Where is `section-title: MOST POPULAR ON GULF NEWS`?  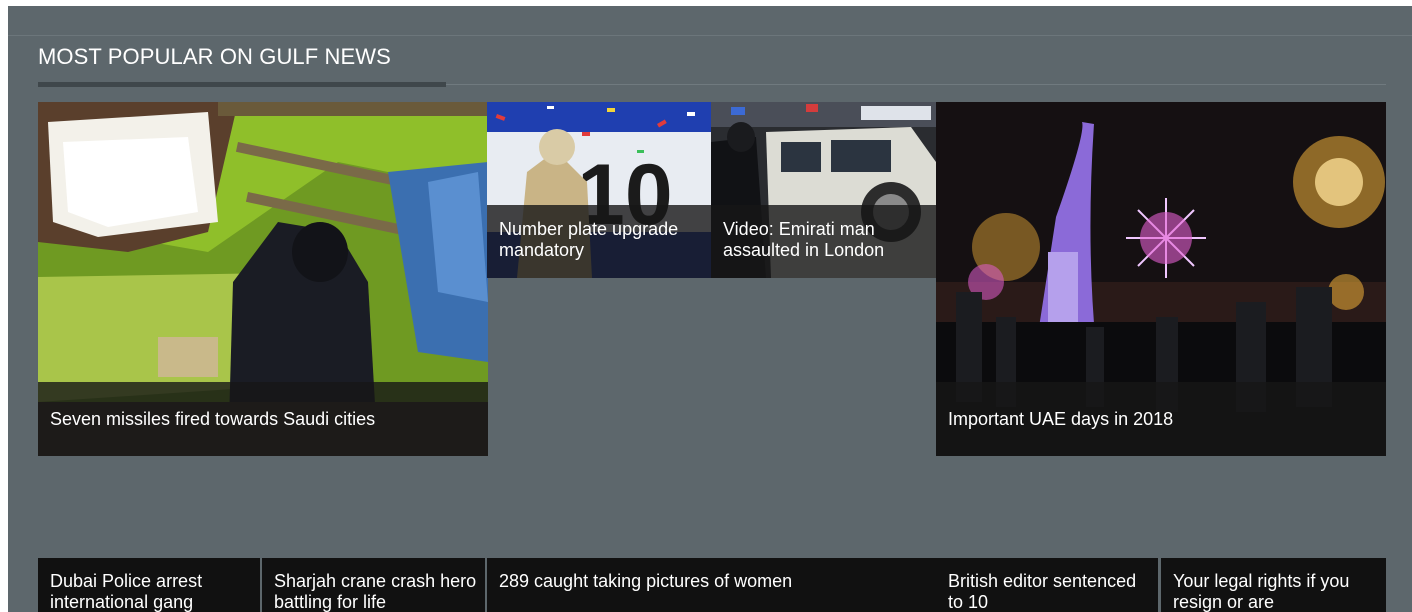
section-title: MOST POPULAR ON GULF NEWS is located at coordinates (214, 56).